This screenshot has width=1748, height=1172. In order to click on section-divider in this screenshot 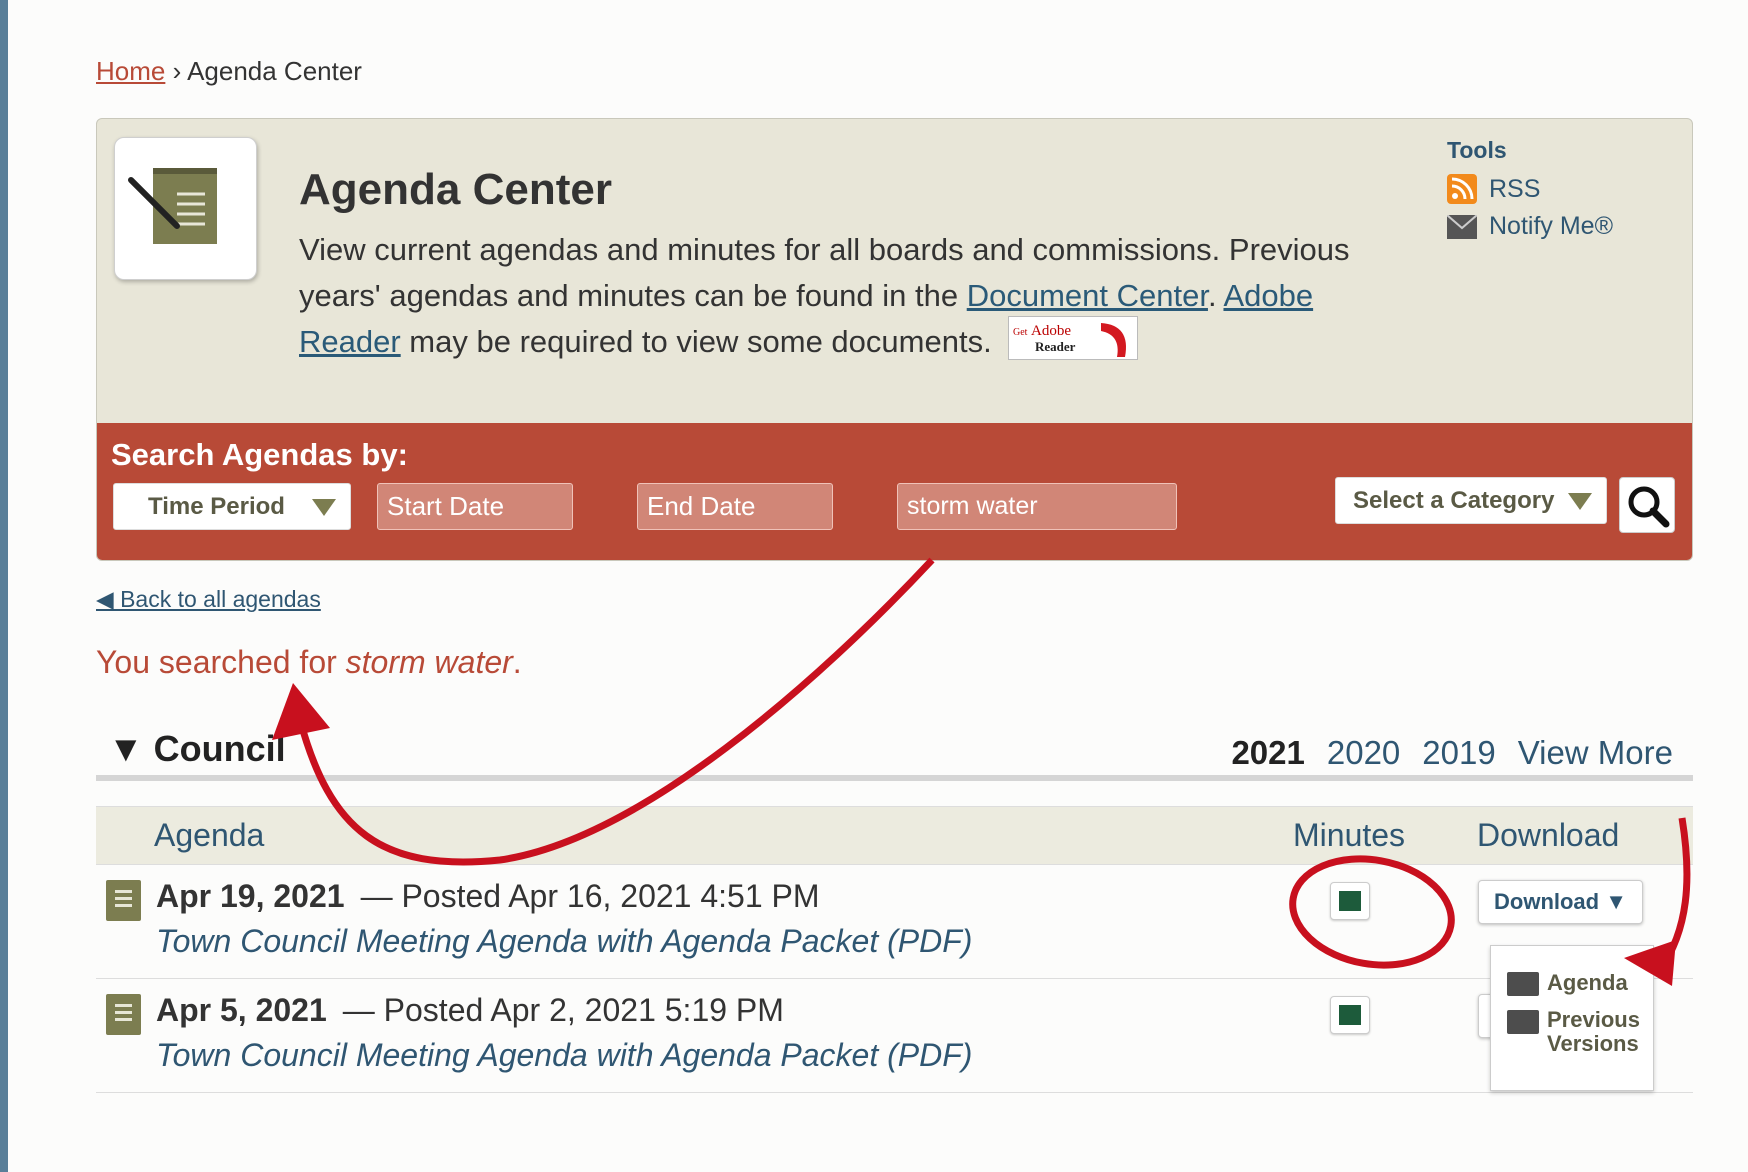, I will do `click(894, 778)`.